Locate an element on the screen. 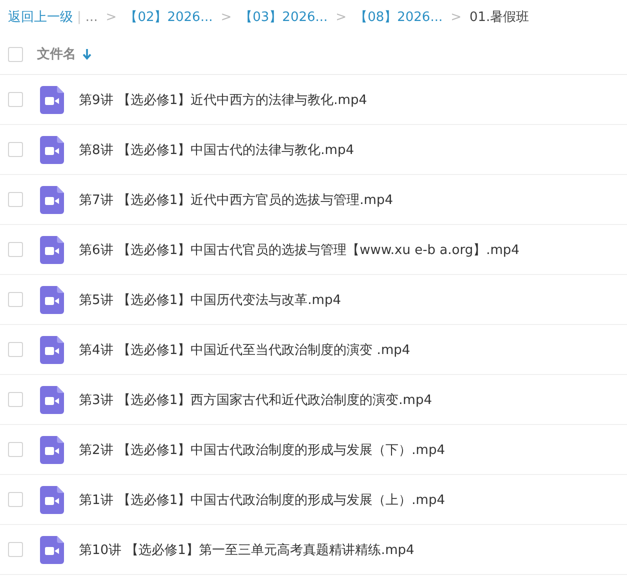 The height and width of the screenshot is (587, 627). file-name: 第5讲 【选必修1】中国历代变法与改革.mp4 is located at coordinates (210, 299).